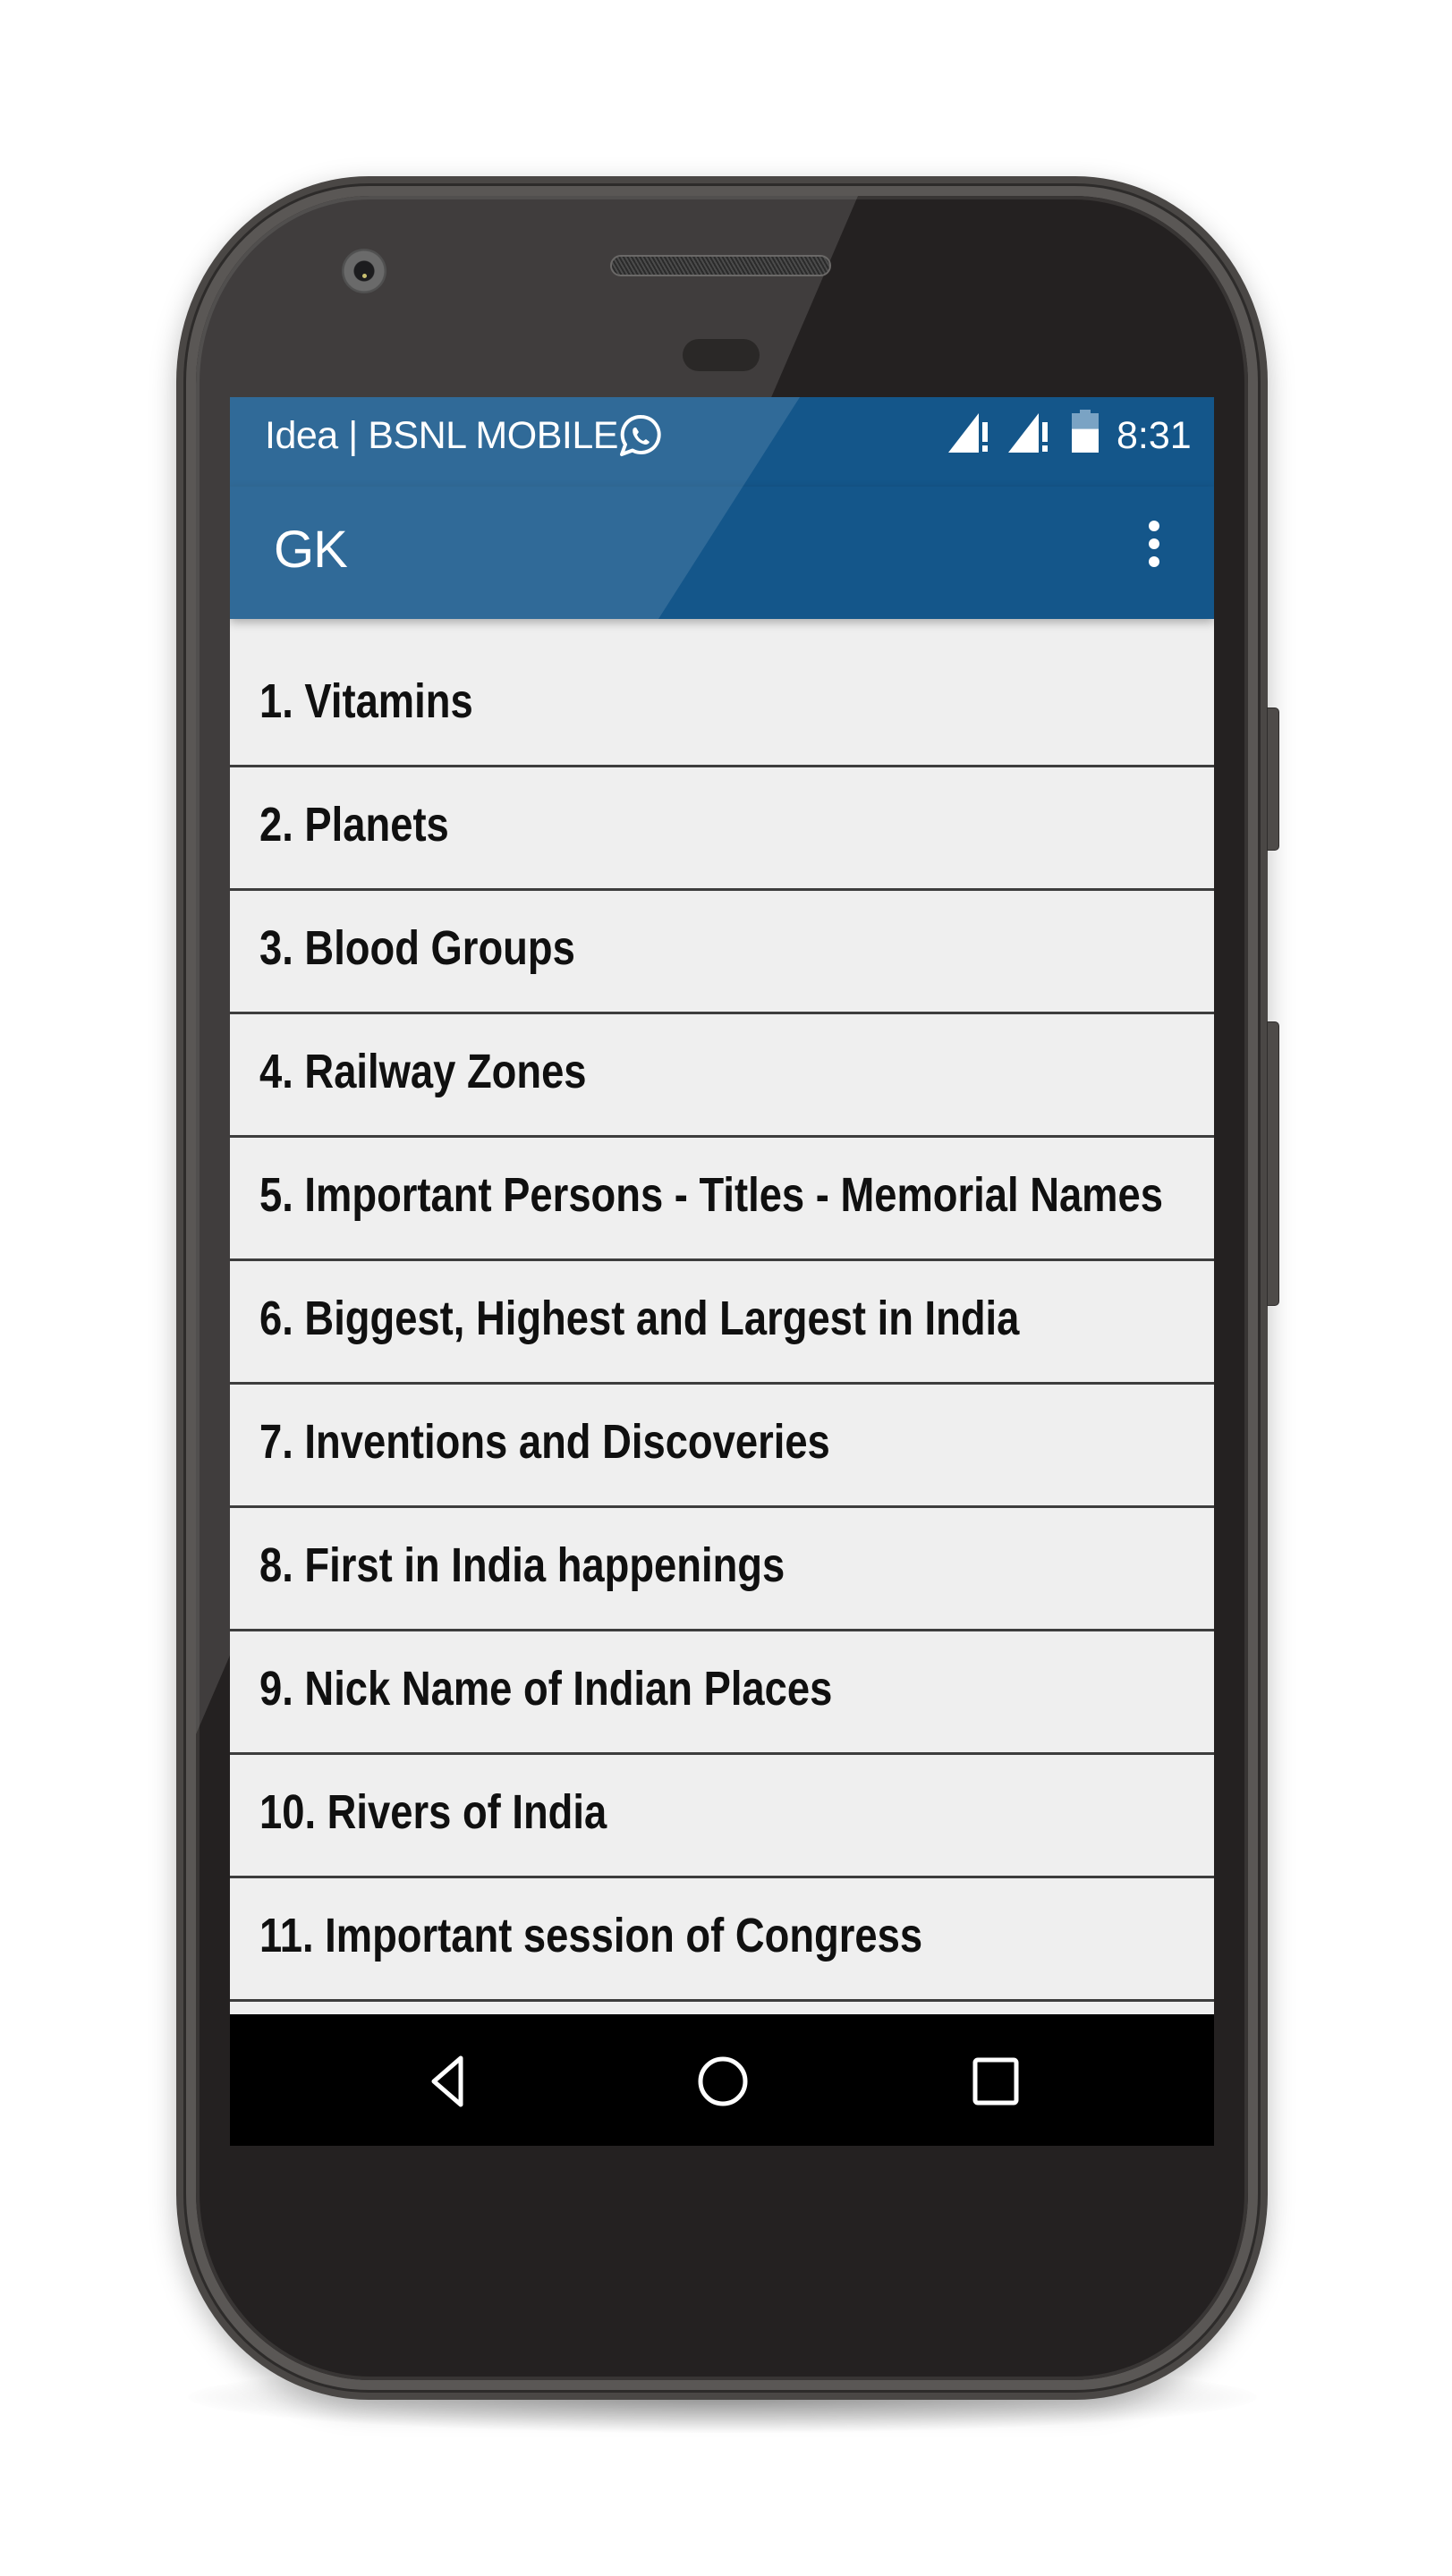 The height and width of the screenshot is (2576, 1452). Describe the element at coordinates (995, 2081) in the screenshot. I see `recents-icon` at that location.